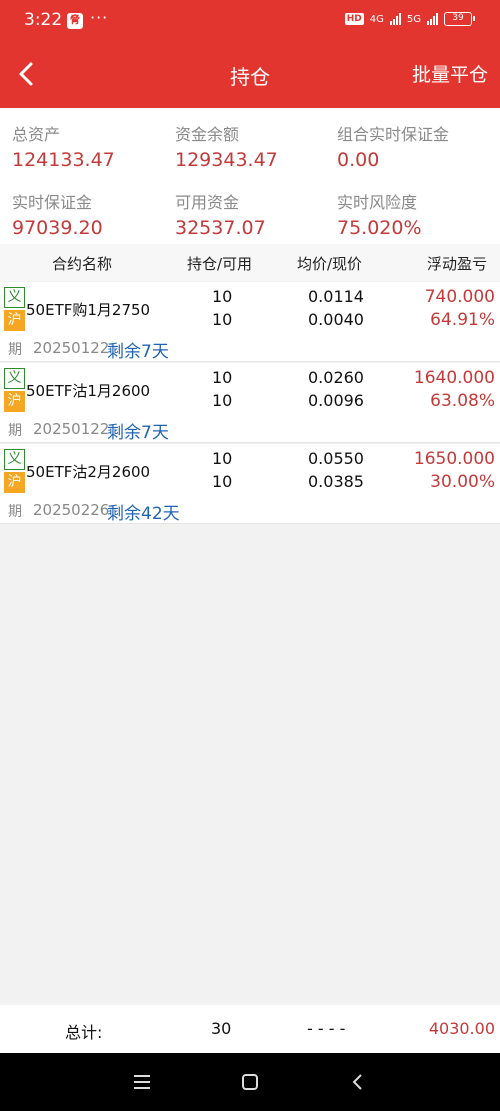 The width and height of the screenshot is (500, 1111). I want to click on system-nav-bar, so click(250, 1082).